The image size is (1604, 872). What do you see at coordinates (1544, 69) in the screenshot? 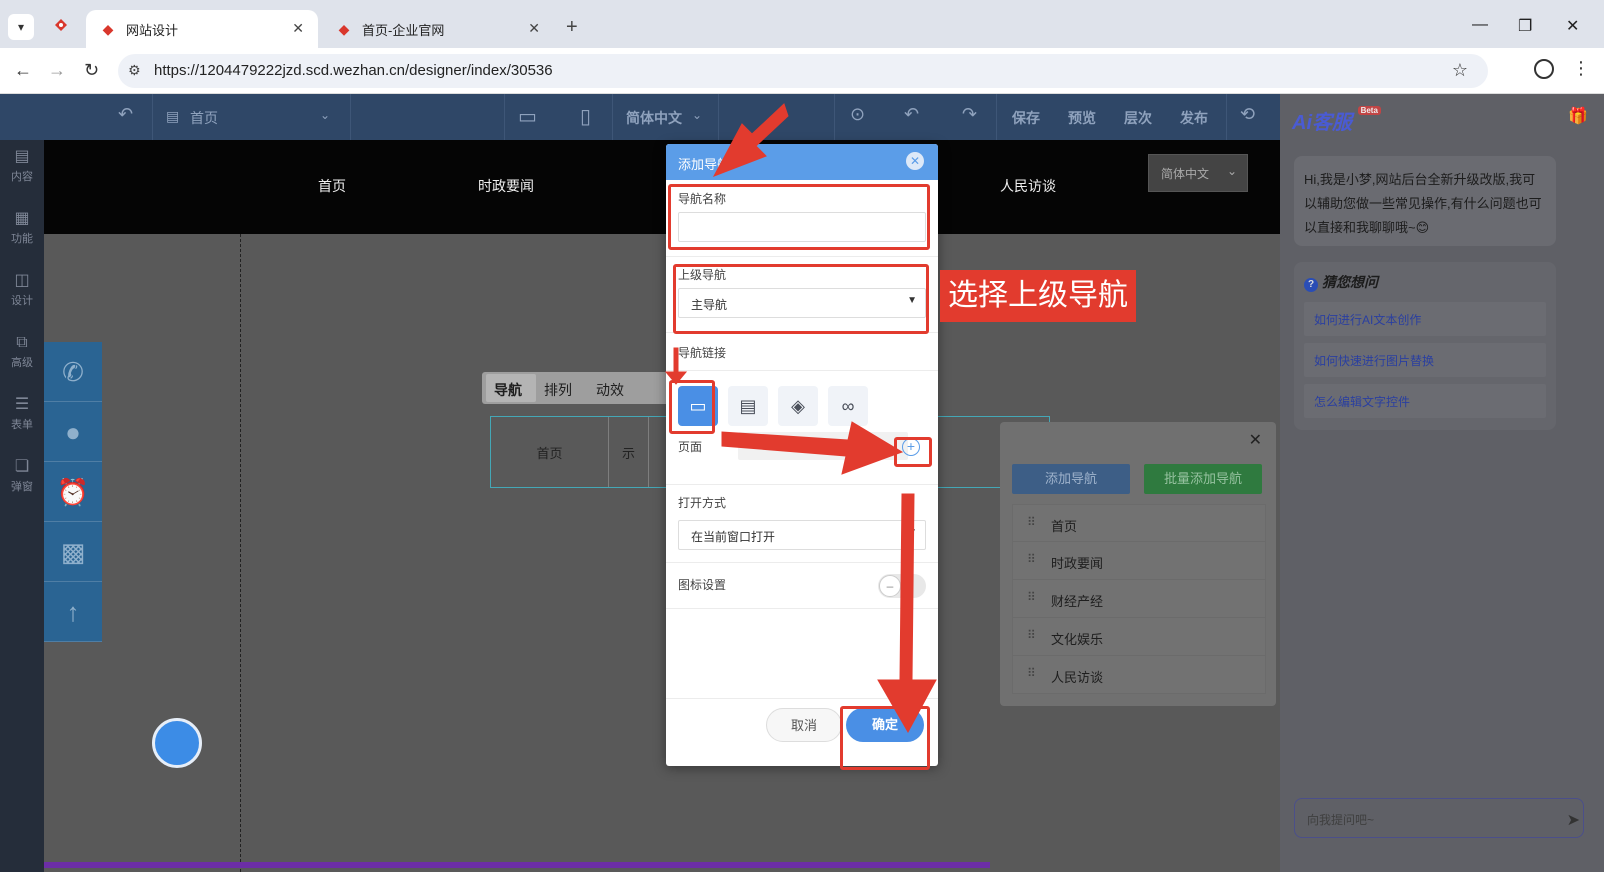
I see `profile-icon` at bounding box center [1544, 69].